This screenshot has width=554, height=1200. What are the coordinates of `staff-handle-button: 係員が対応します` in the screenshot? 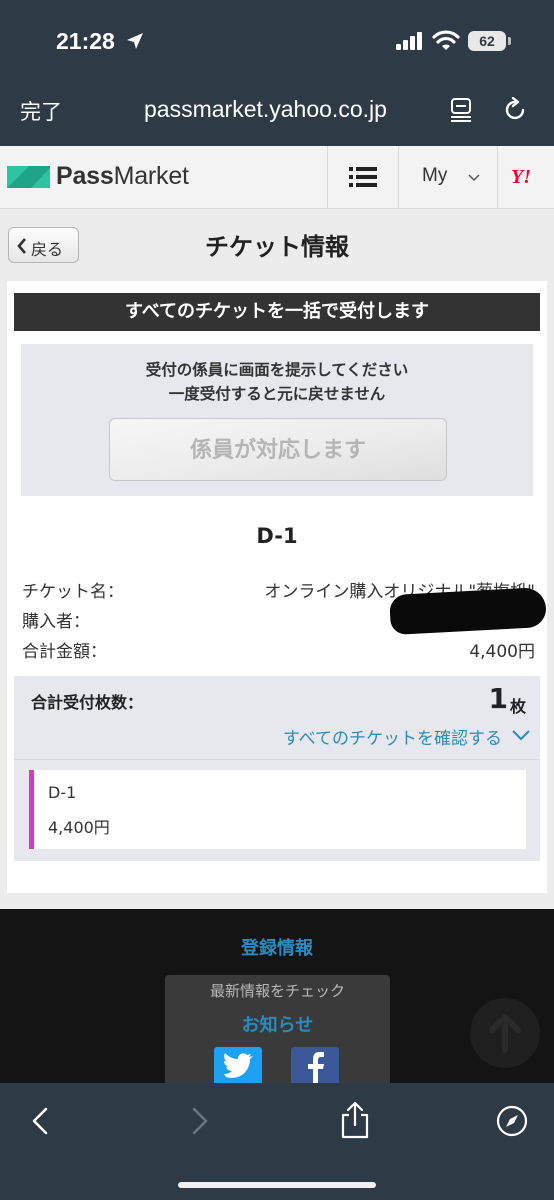 It's located at (278, 449).